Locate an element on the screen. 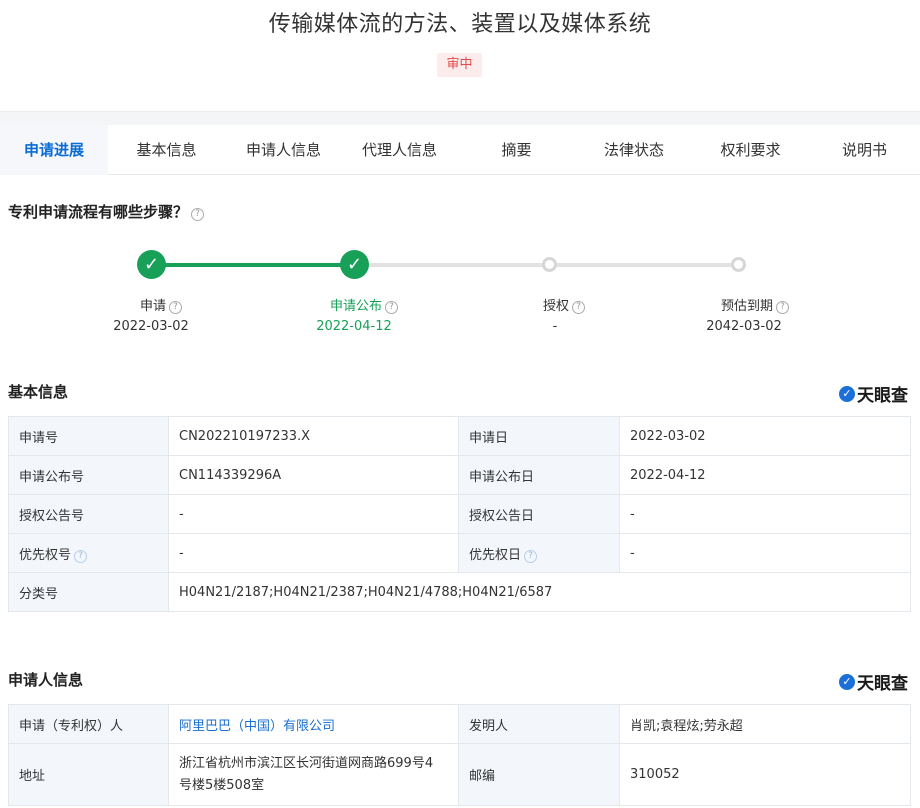 Image resolution: width=920 pixels, height=808 pixels. progress-title-text: 专利申请流程有哪些步骤？ is located at coordinates (98, 212).